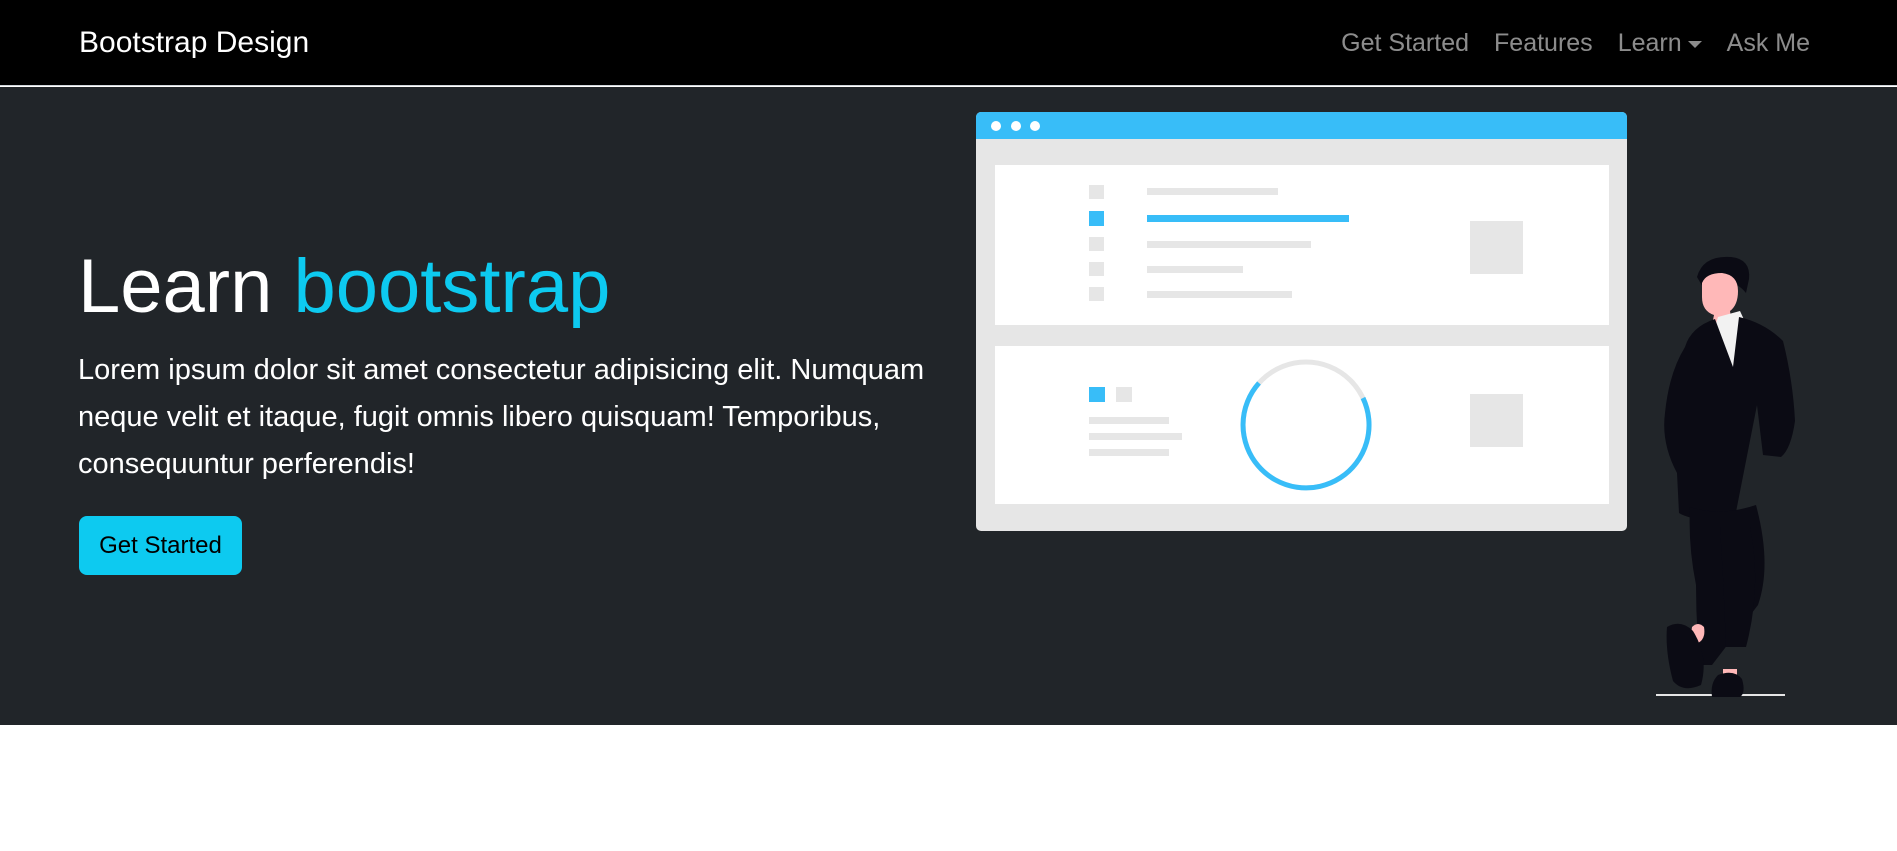  I want to click on nav-link-ask-me: Ask Me, so click(1768, 43).